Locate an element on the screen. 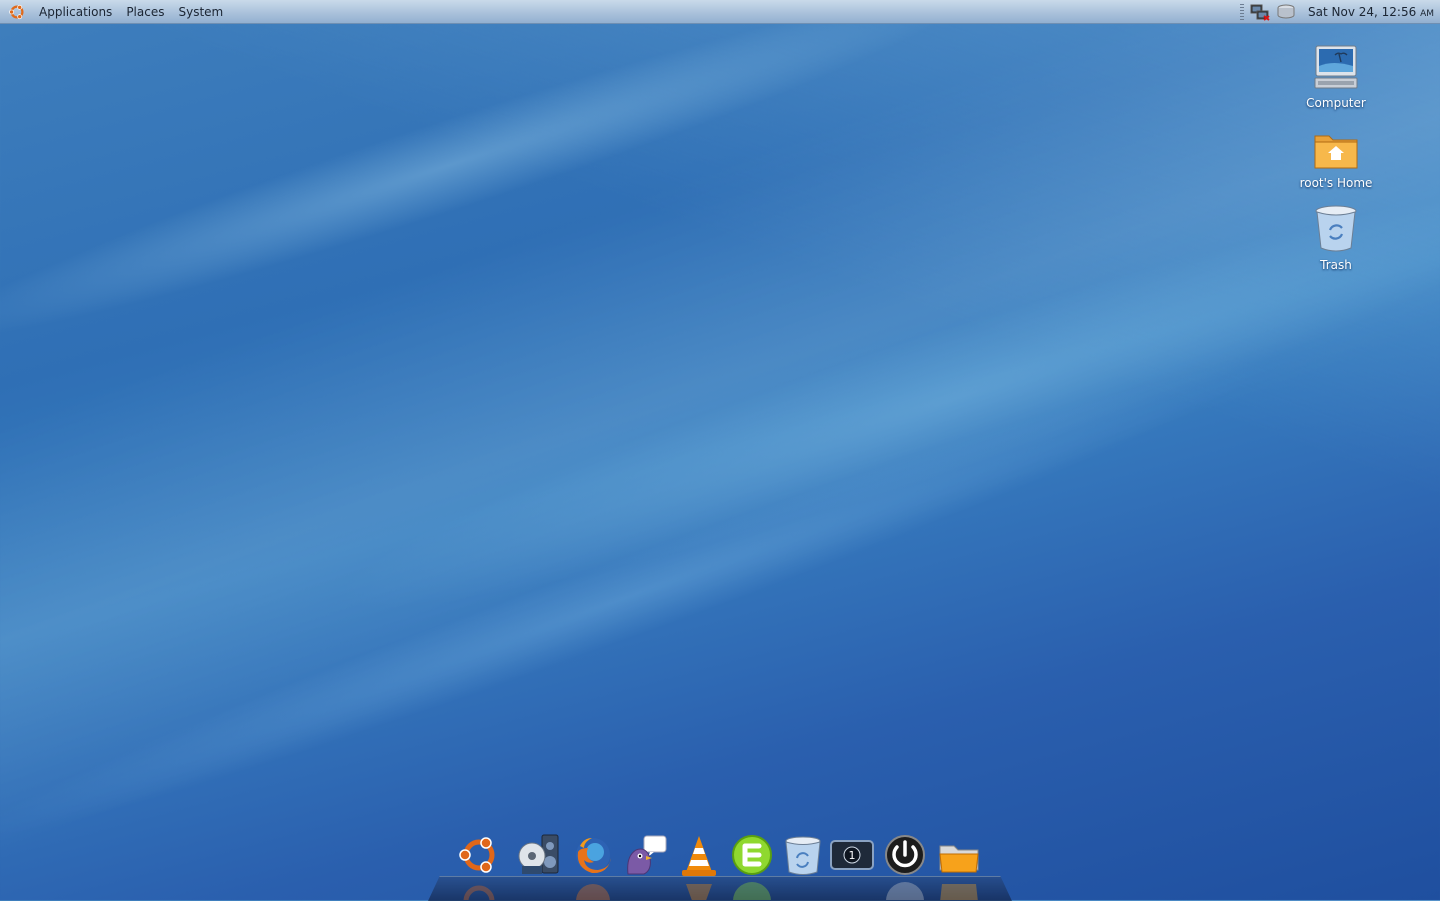 The height and width of the screenshot is (901, 1440). dock-item-vlc is located at coordinates (699, 855).